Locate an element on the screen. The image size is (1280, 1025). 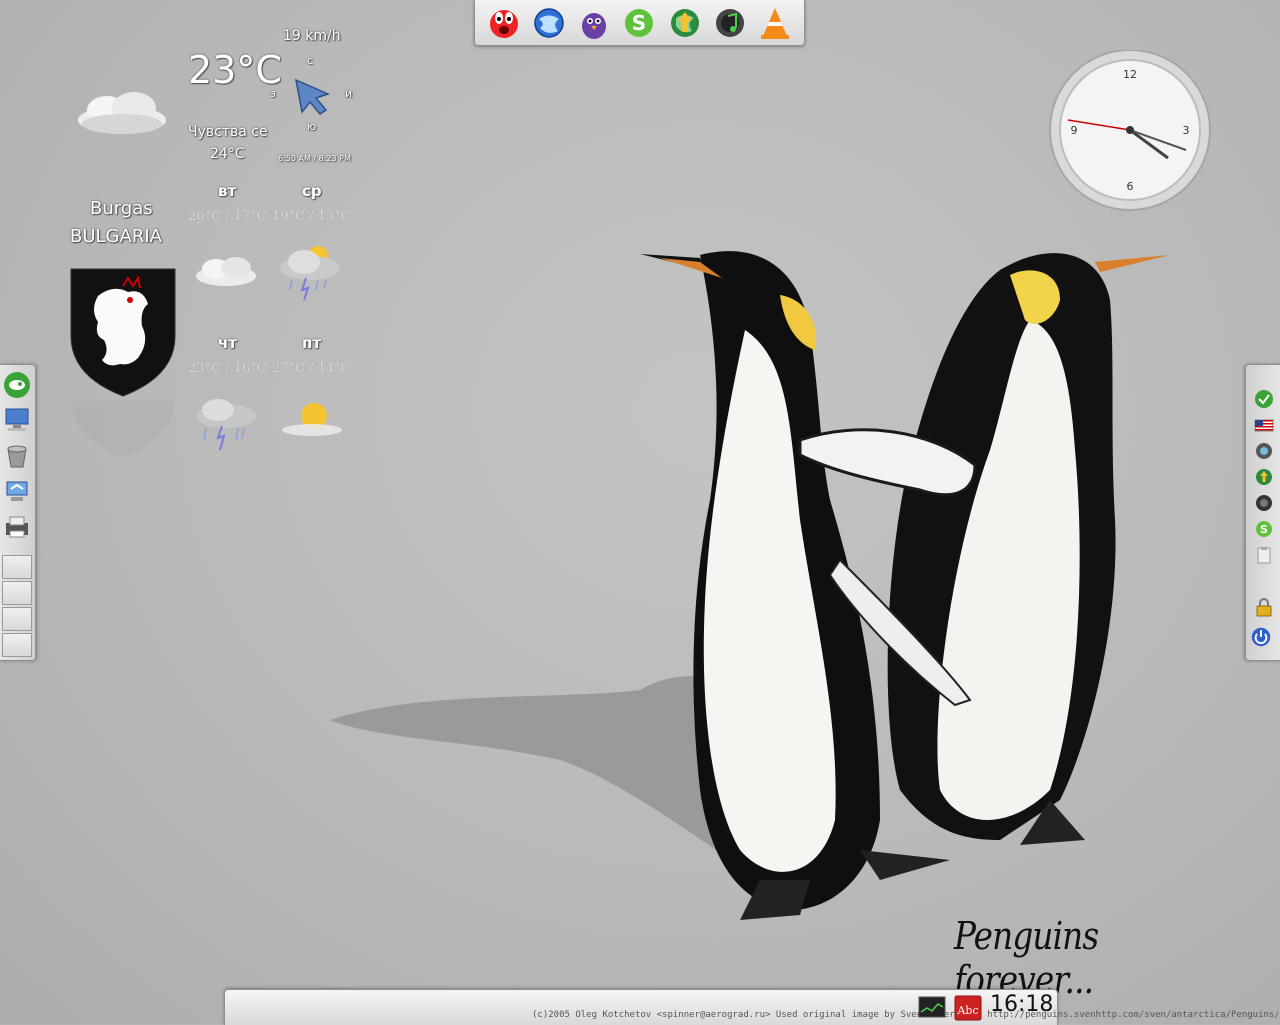
globe-browser-icon is located at coordinates (549, 23).